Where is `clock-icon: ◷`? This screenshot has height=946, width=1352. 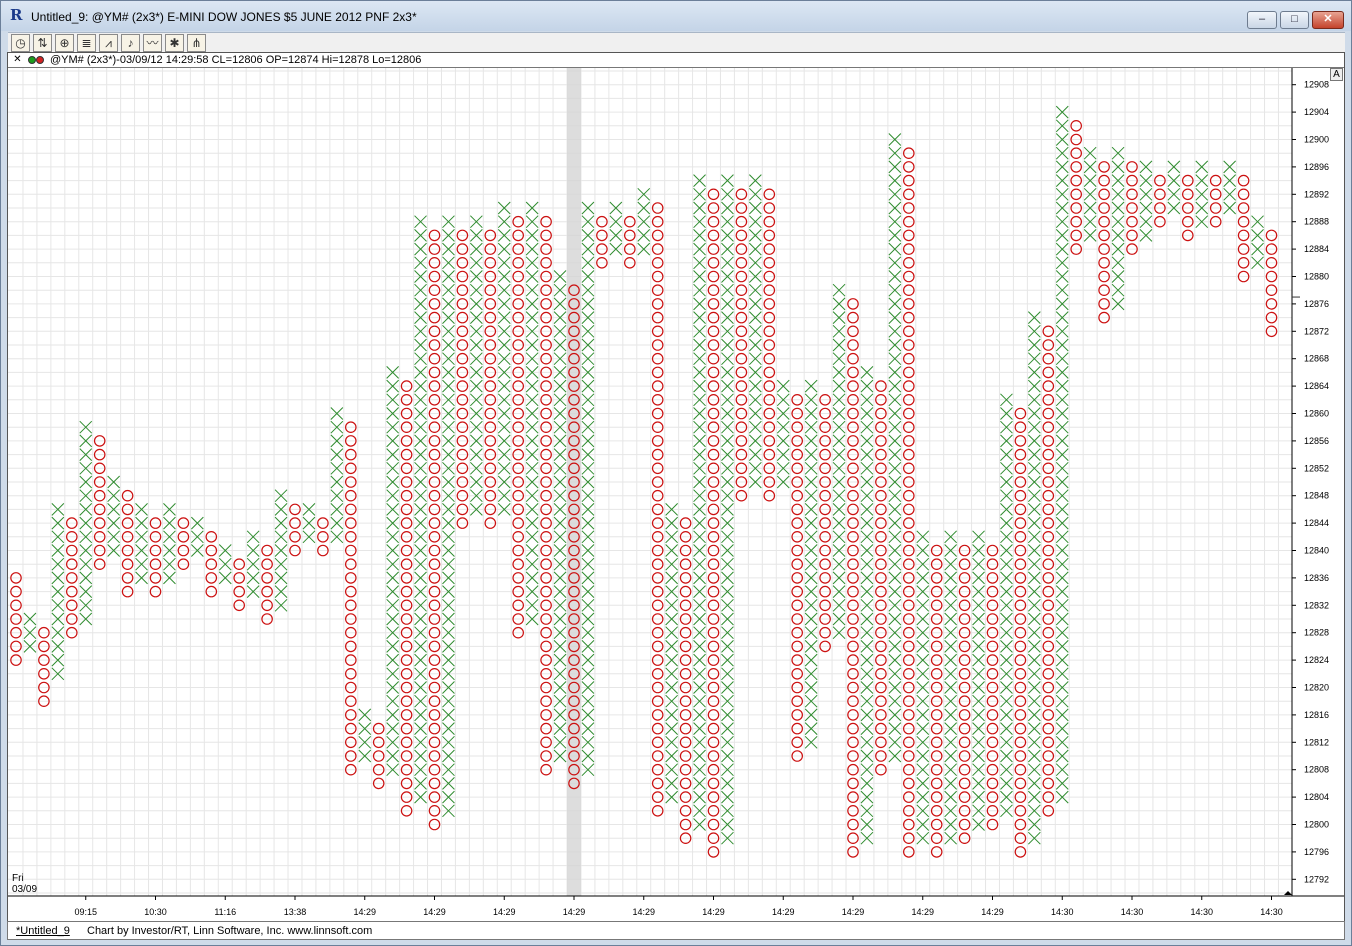 clock-icon: ◷ is located at coordinates (20, 43).